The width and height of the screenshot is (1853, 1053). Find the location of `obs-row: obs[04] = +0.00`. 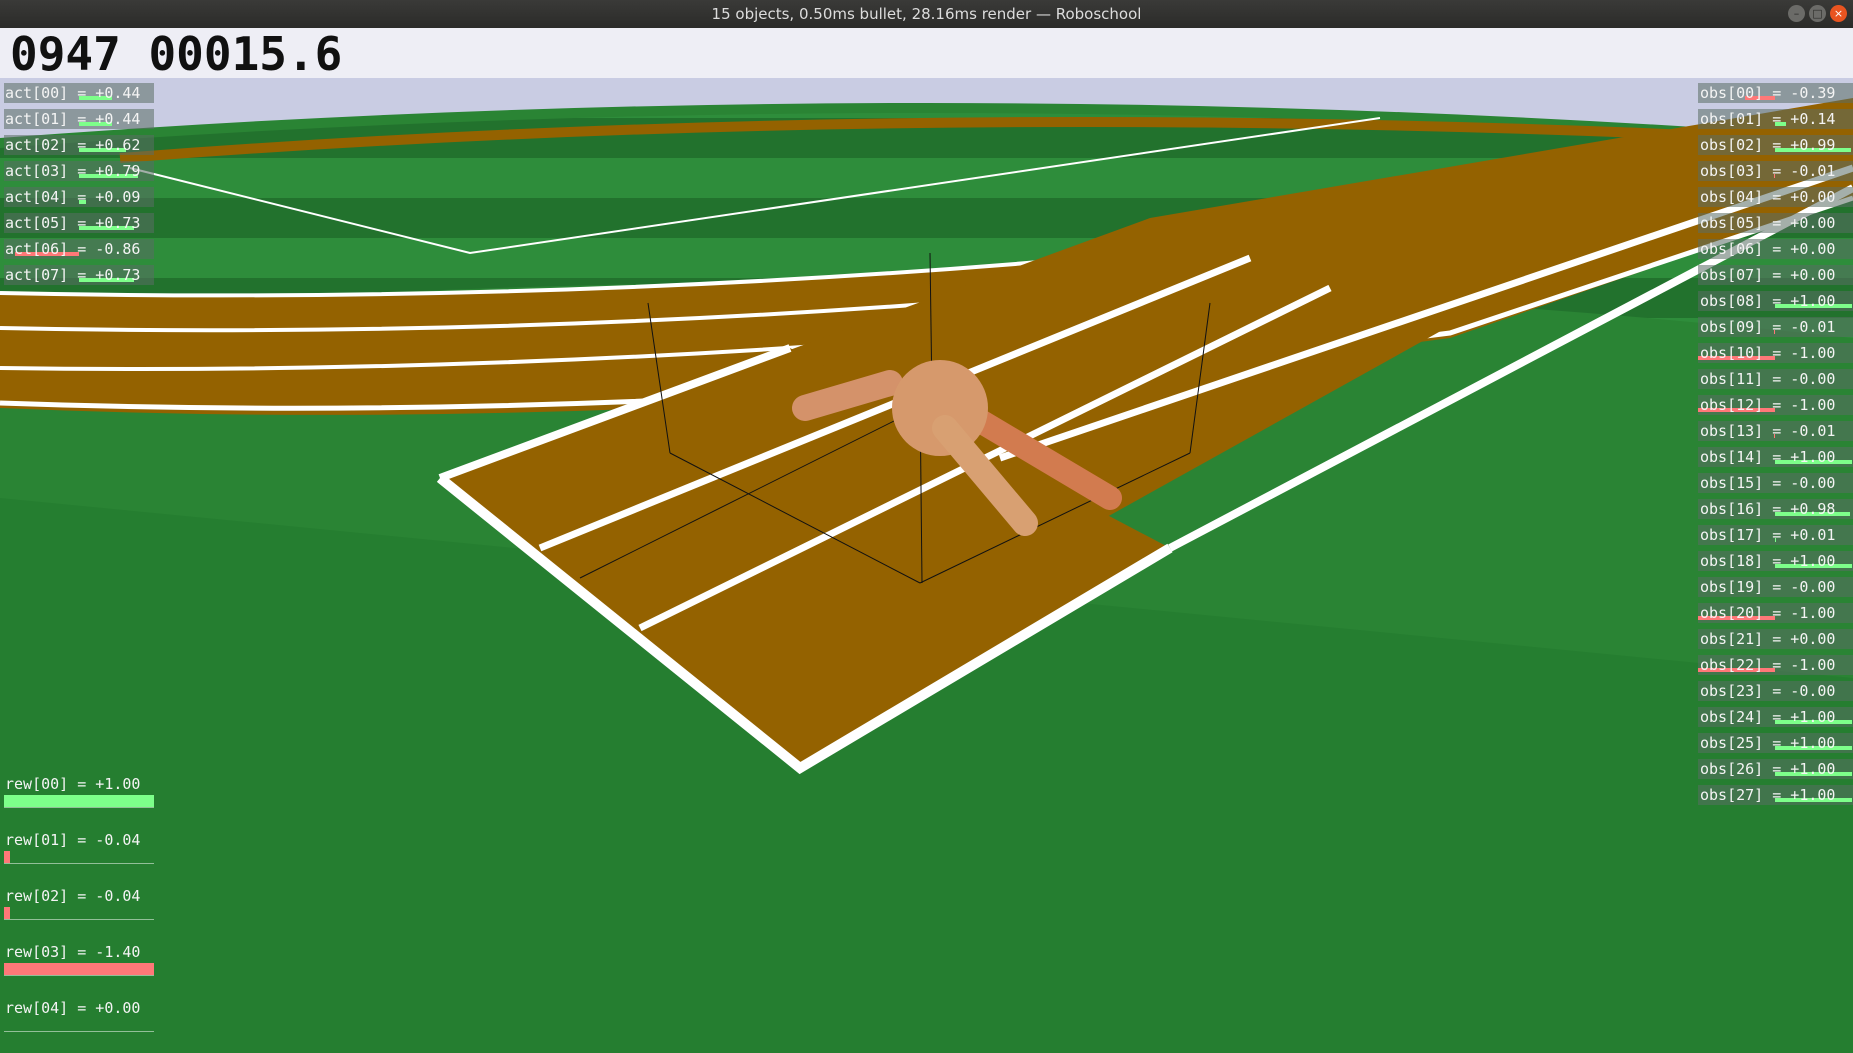

obs-row: obs[04] = +0.00 is located at coordinates (1775, 197).